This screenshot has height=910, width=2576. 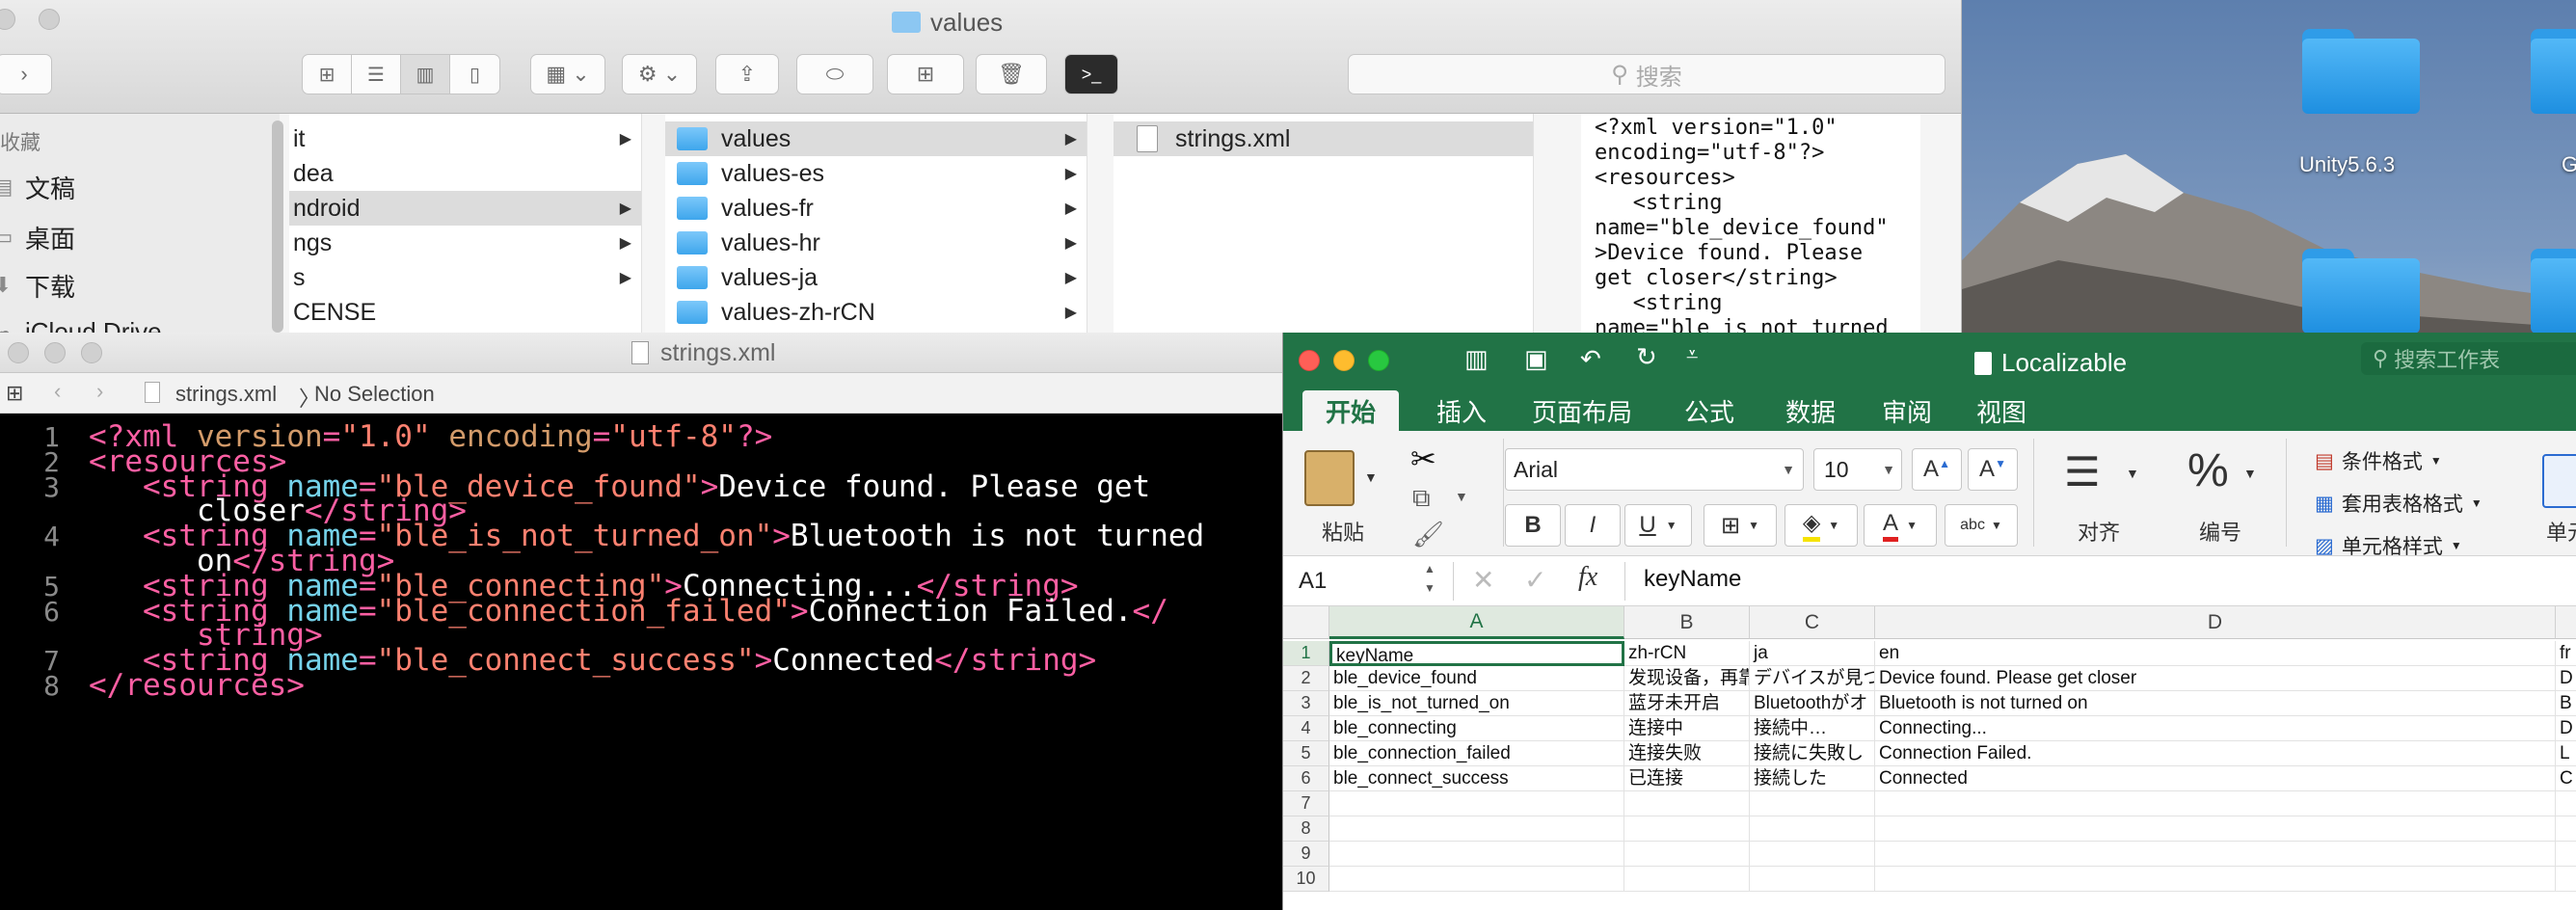 What do you see at coordinates (2378, 460) in the screenshot?
I see `conditional-format-button: ▤ 条件格式 ▼` at bounding box center [2378, 460].